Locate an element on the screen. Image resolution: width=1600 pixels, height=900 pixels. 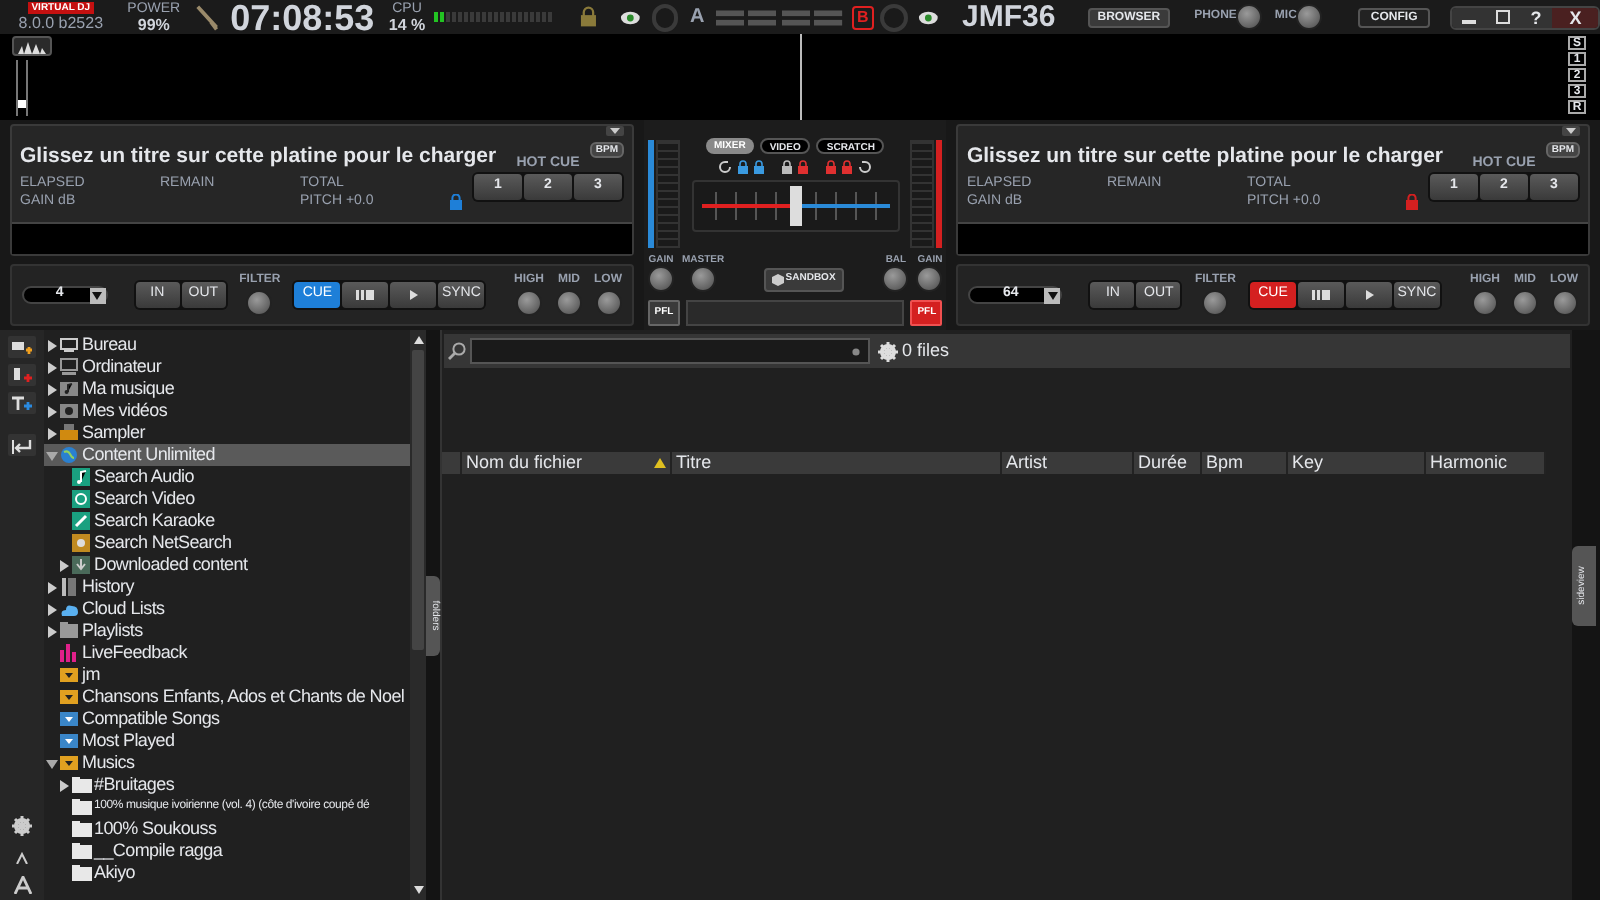
playhead-line is located at coordinates (801, 77).